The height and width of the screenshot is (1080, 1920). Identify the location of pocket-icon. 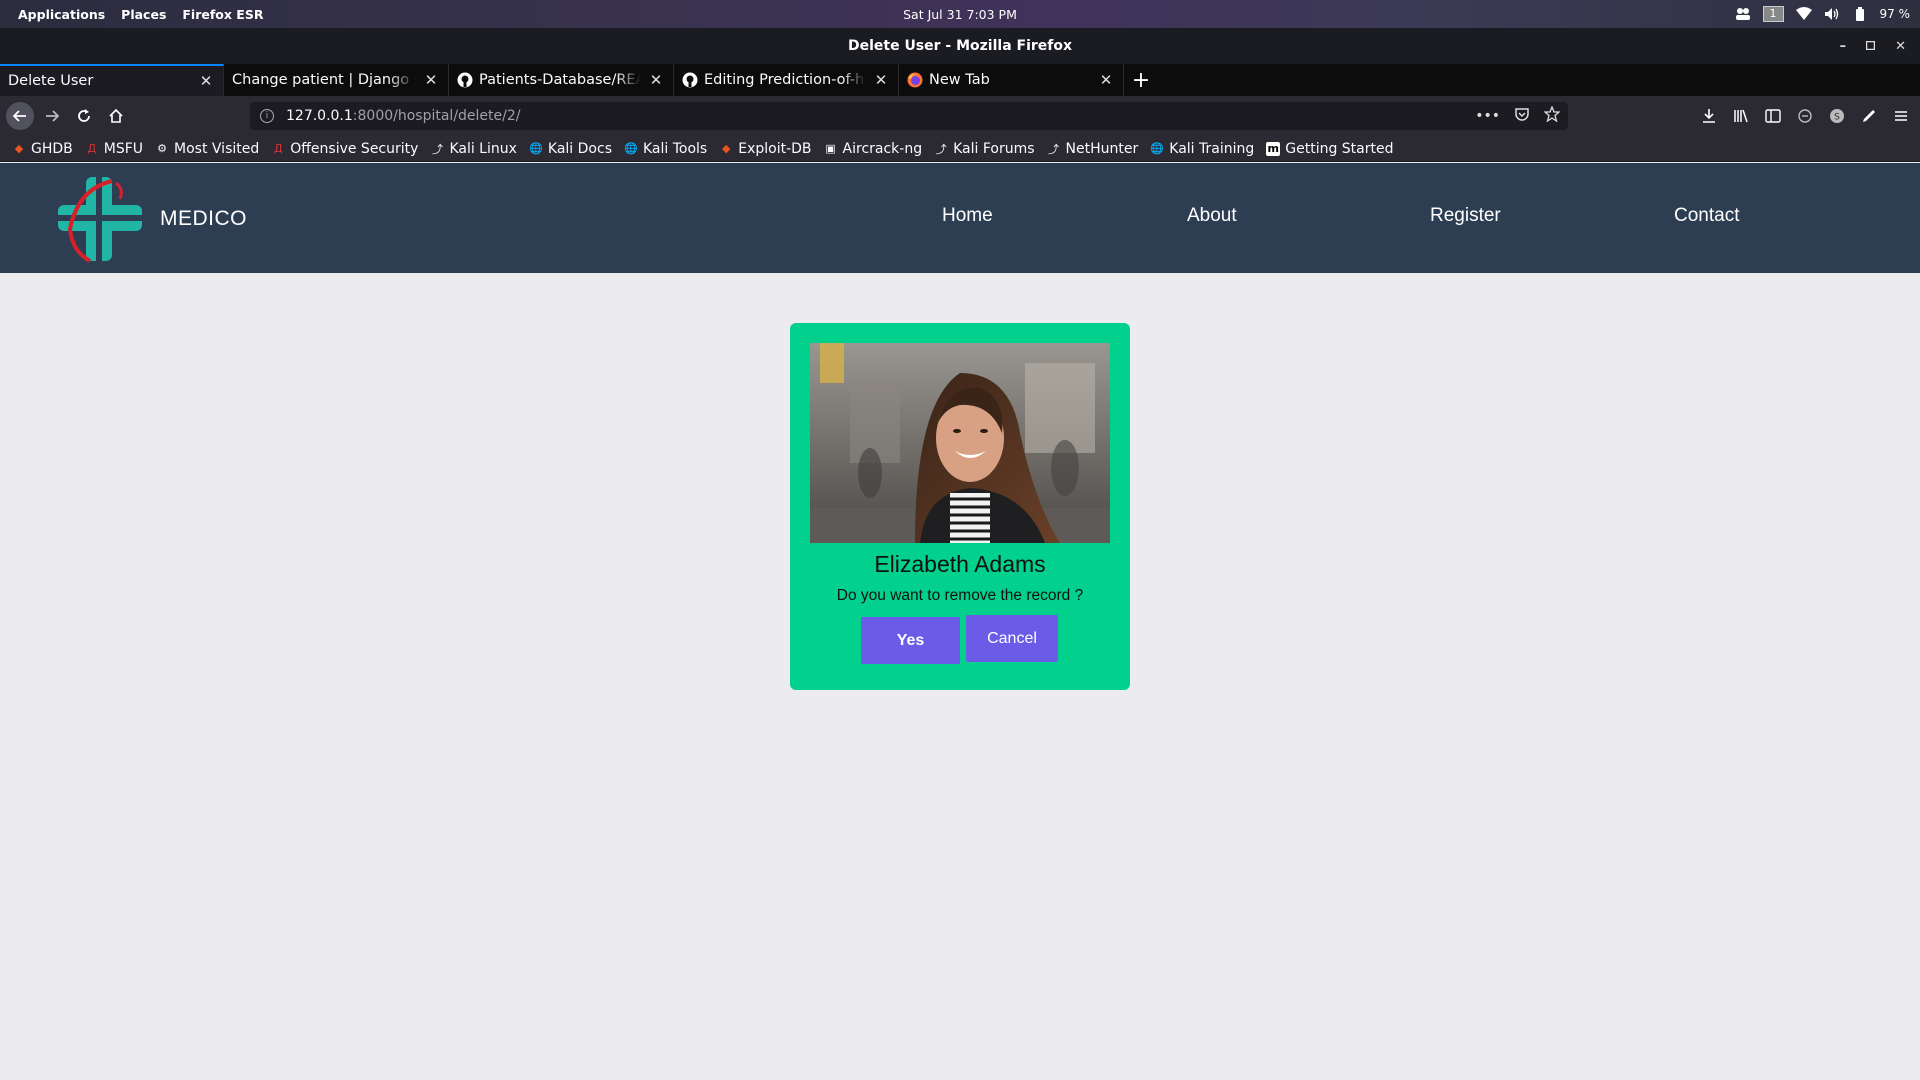
(1522, 116).